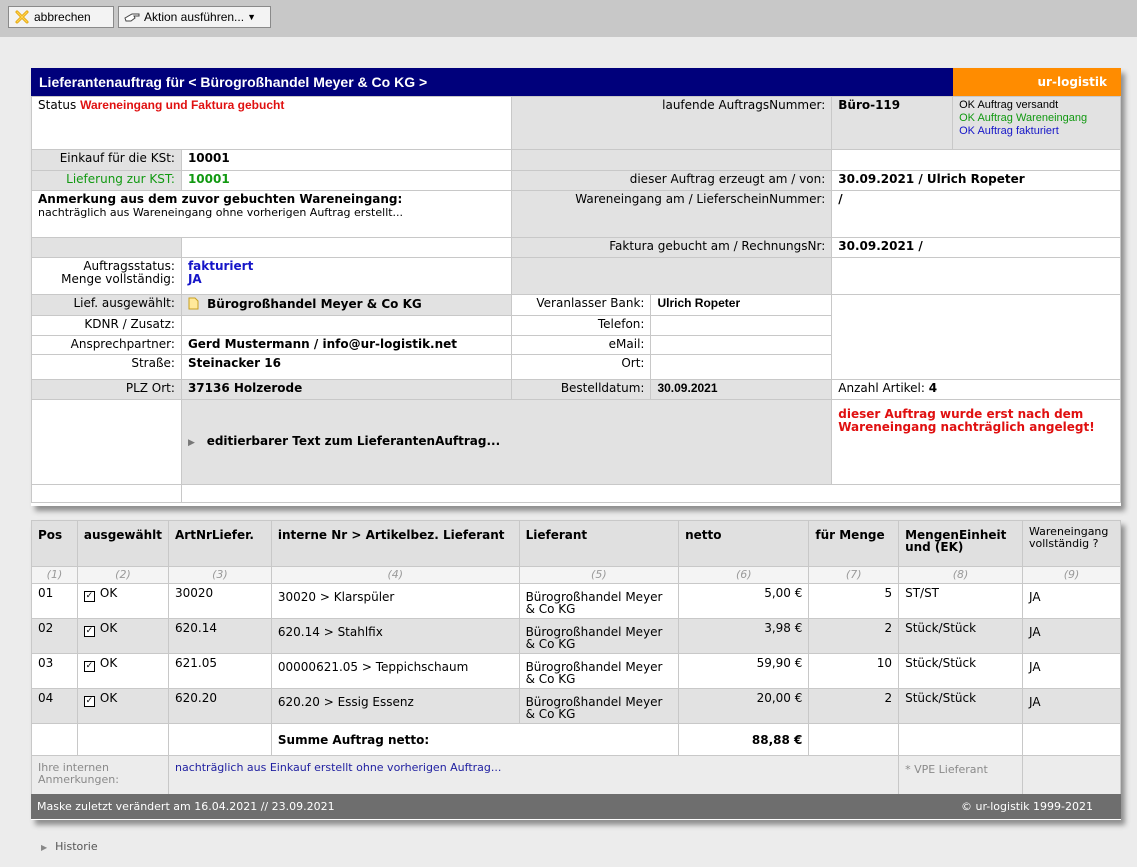 This screenshot has width=1137, height=867. I want to click on auftragsstatus-value: fakturiert, so click(220, 266).